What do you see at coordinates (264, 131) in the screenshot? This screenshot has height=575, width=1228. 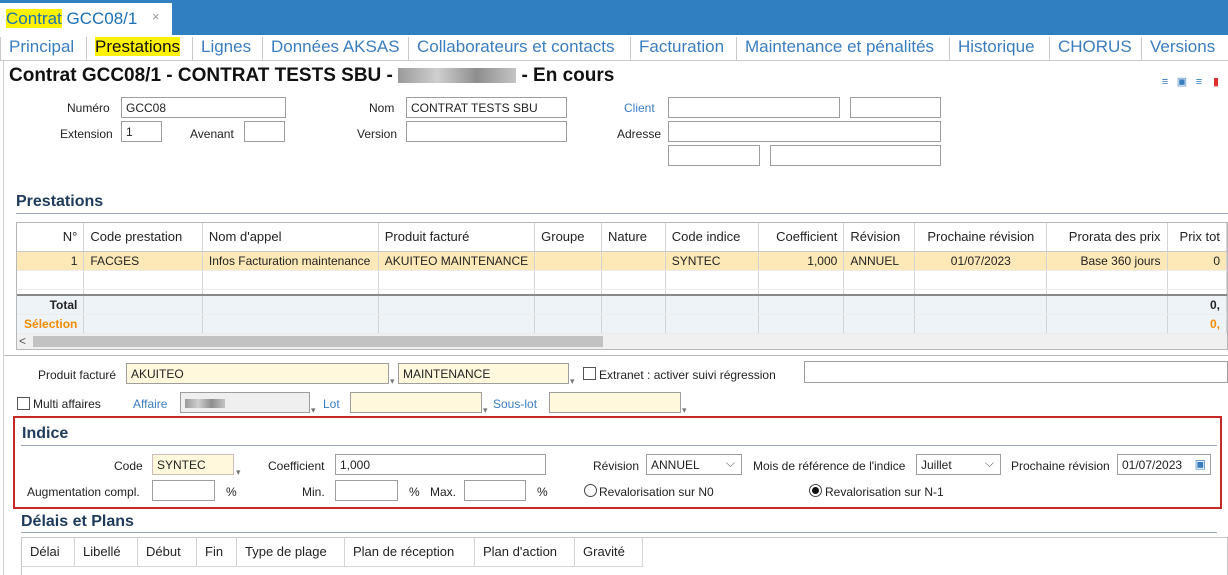 I see `avenant-field` at bounding box center [264, 131].